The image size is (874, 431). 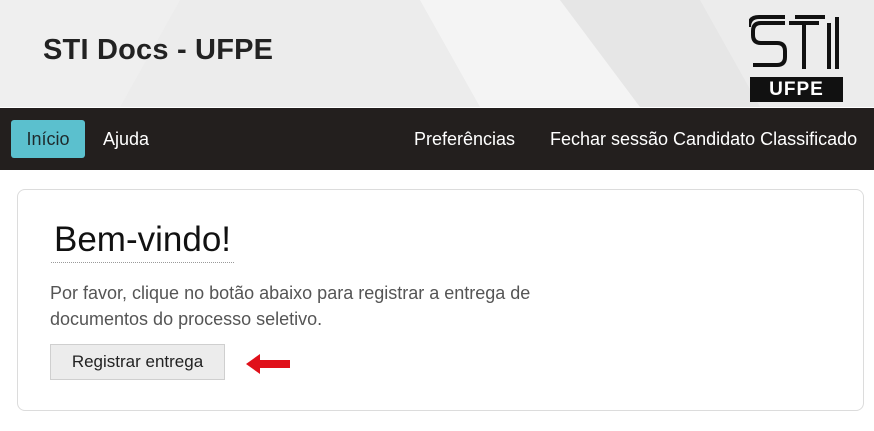 I want to click on logo-ufpe-label: UFPE, so click(x=796, y=89).